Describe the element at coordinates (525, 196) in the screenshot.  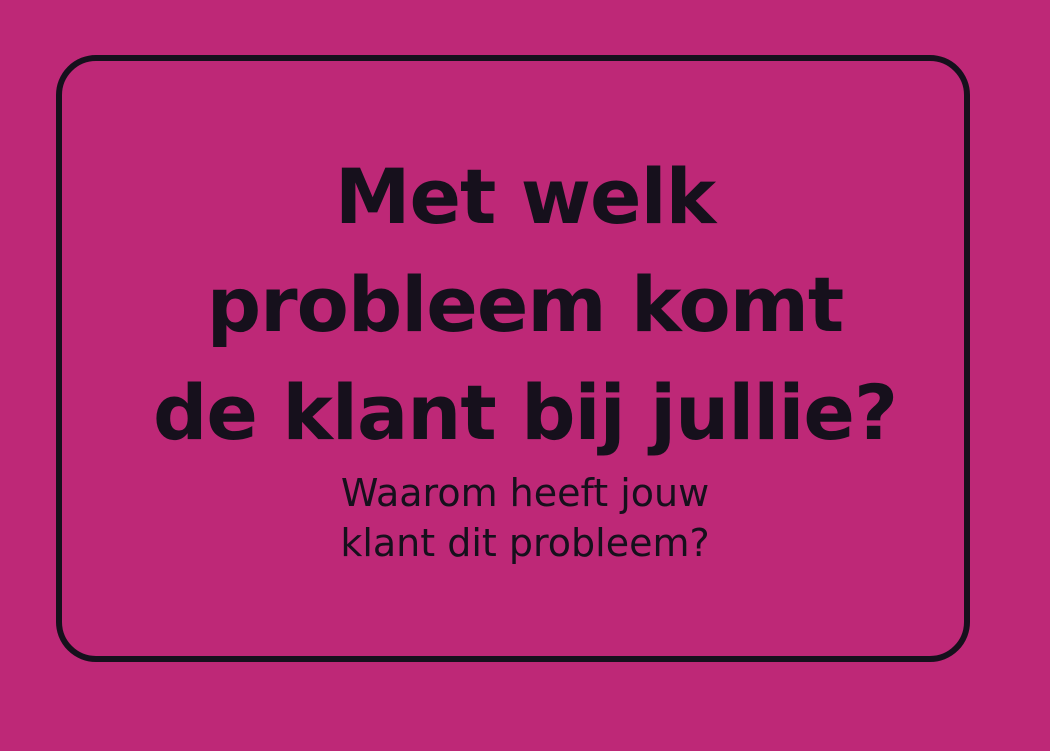
I see `main-question-line: Met welk` at that location.